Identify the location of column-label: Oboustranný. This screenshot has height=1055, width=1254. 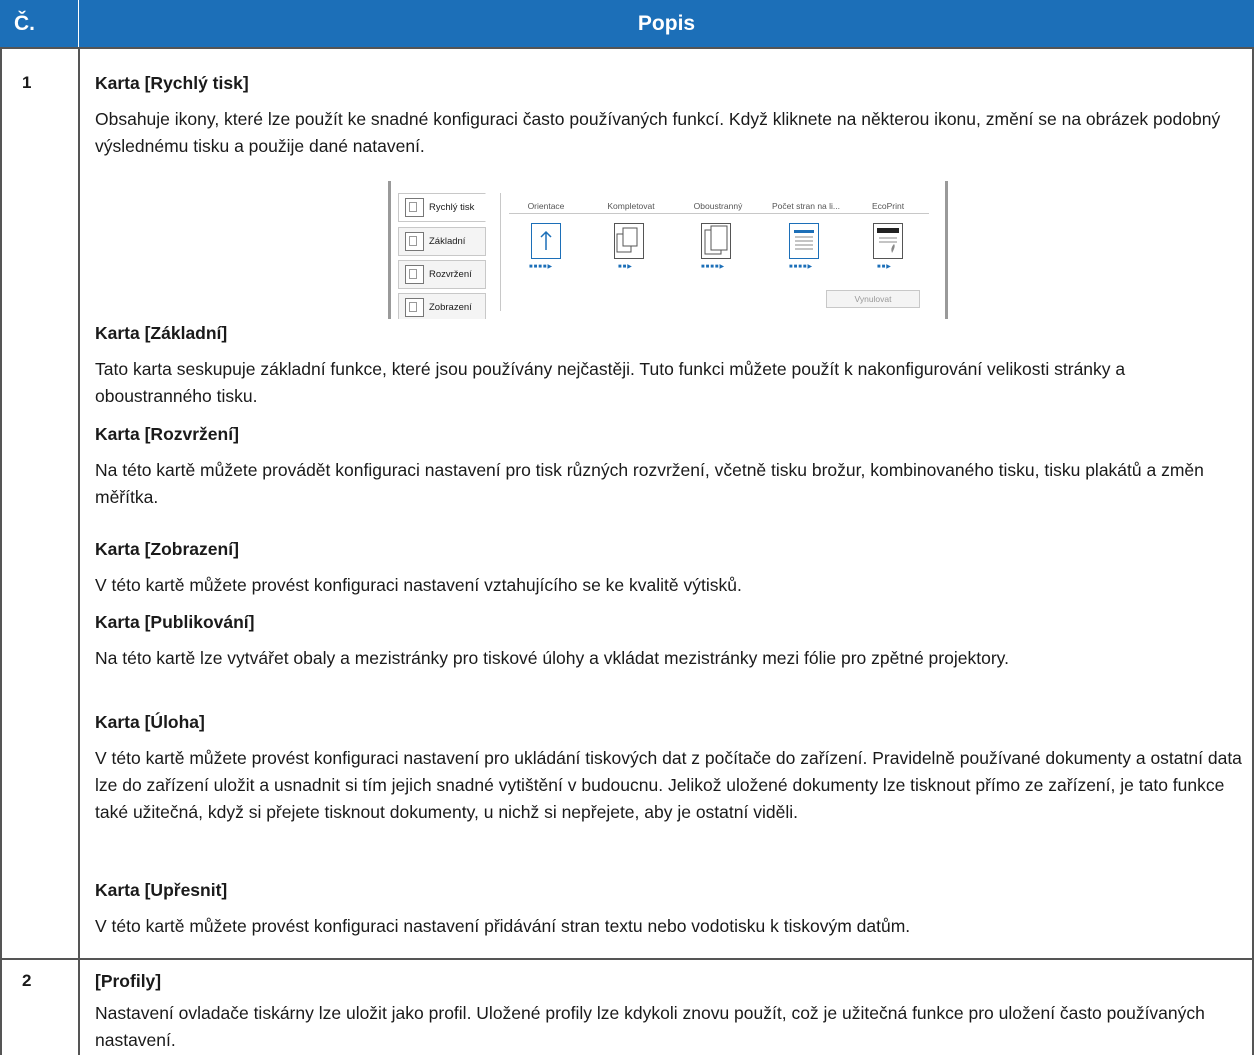
(718, 206).